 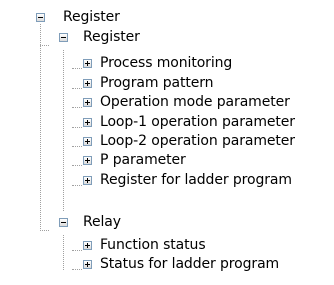 I want to click on tree-item-loop-1-operation-parameter: Loop-1 operation parameter, so click(x=167, y=122).